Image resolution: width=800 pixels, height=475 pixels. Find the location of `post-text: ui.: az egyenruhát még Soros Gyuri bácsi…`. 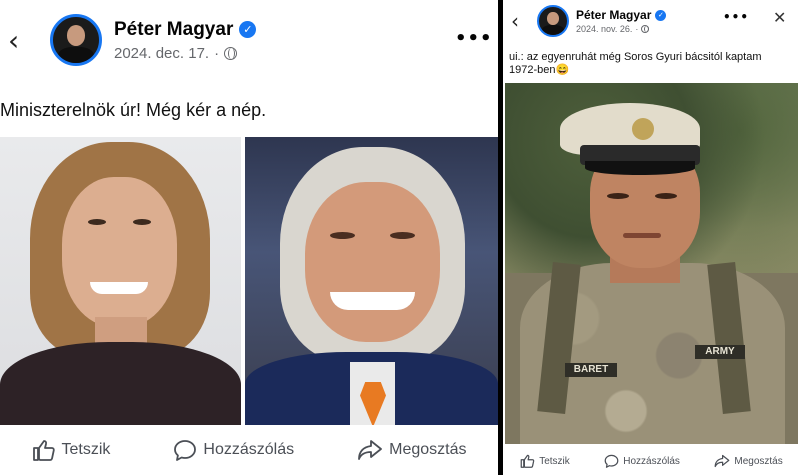

post-text: ui.: az egyenruhát még Soros Gyuri bácsi… is located at coordinates (635, 63).